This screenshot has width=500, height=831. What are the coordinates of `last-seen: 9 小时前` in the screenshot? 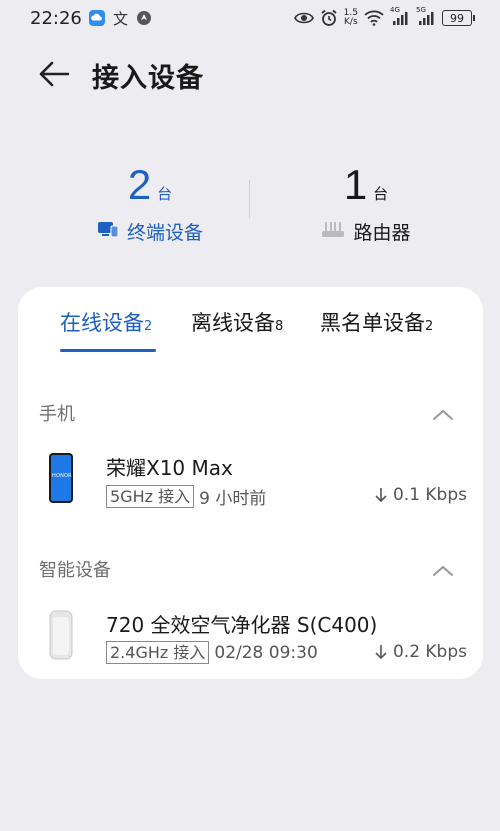 It's located at (233, 499).